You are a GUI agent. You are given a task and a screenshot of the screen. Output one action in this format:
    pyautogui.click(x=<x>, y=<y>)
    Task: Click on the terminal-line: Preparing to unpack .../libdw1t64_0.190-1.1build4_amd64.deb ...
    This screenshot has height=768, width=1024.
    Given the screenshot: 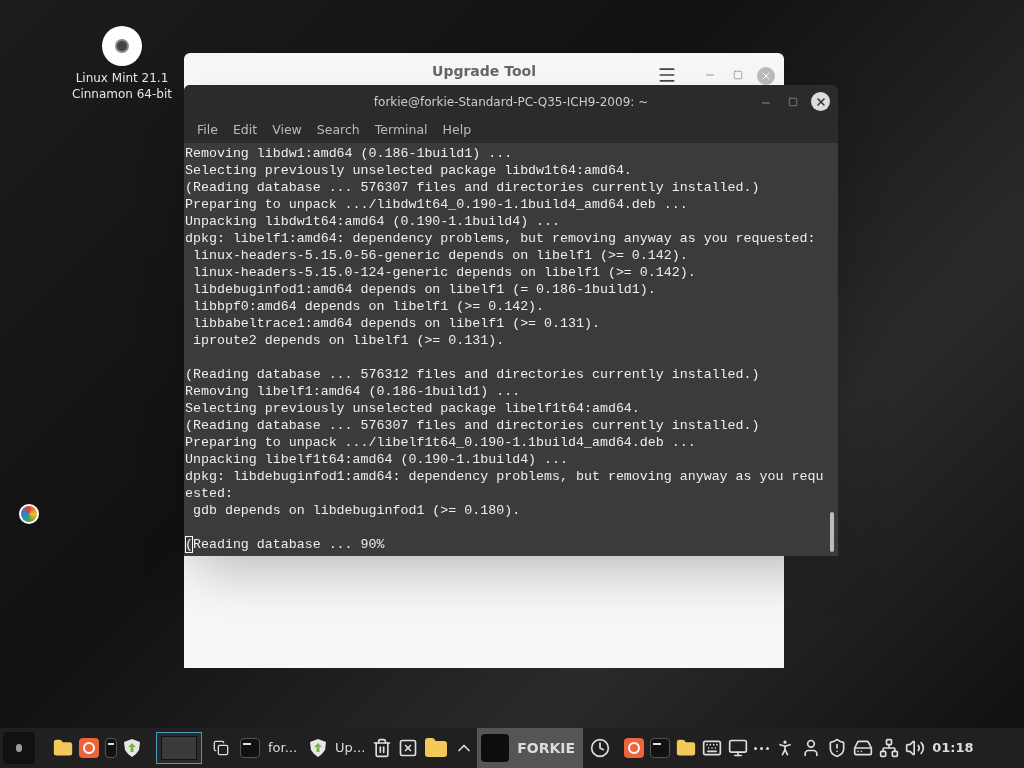 What is the action you would take?
    pyautogui.click(x=436, y=204)
    